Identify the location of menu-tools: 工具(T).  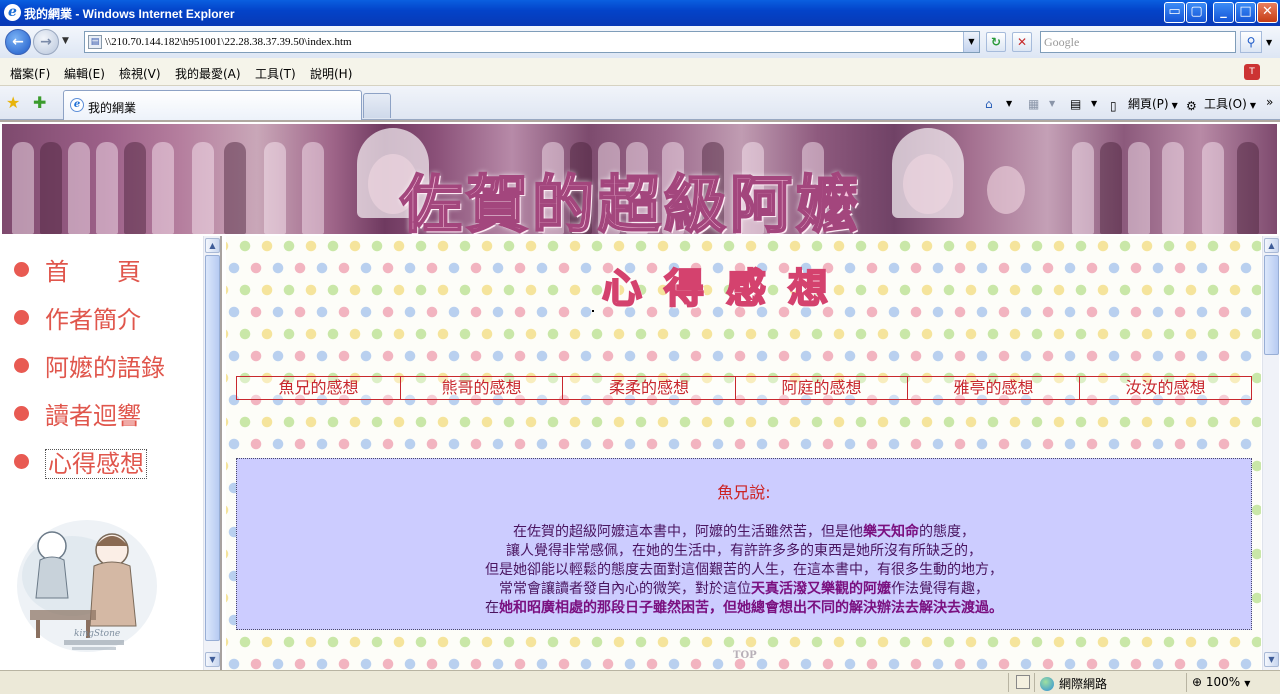
(275, 73).